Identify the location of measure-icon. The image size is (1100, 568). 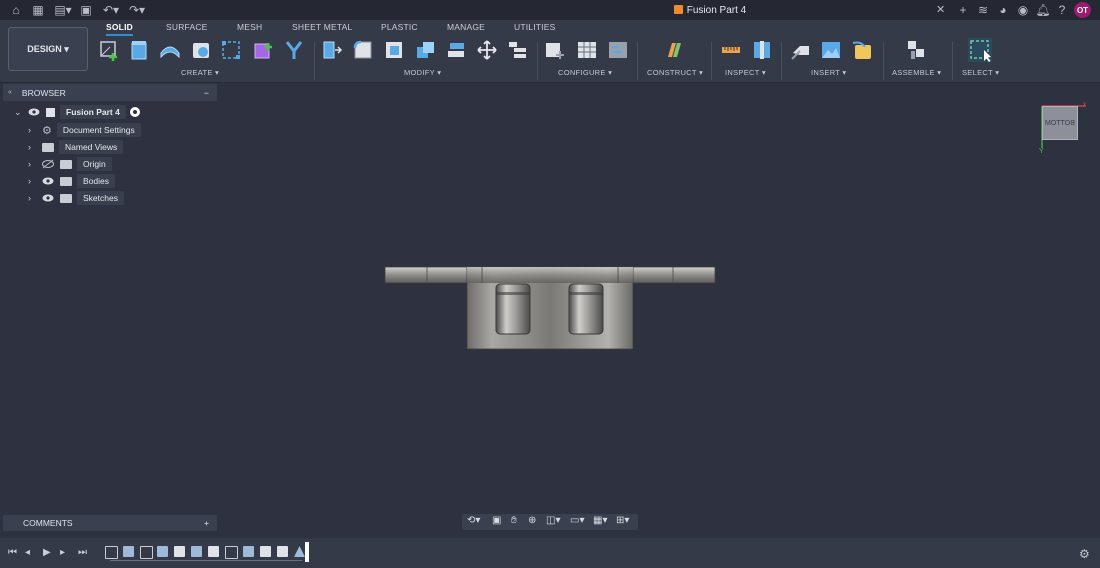
(731, 50).